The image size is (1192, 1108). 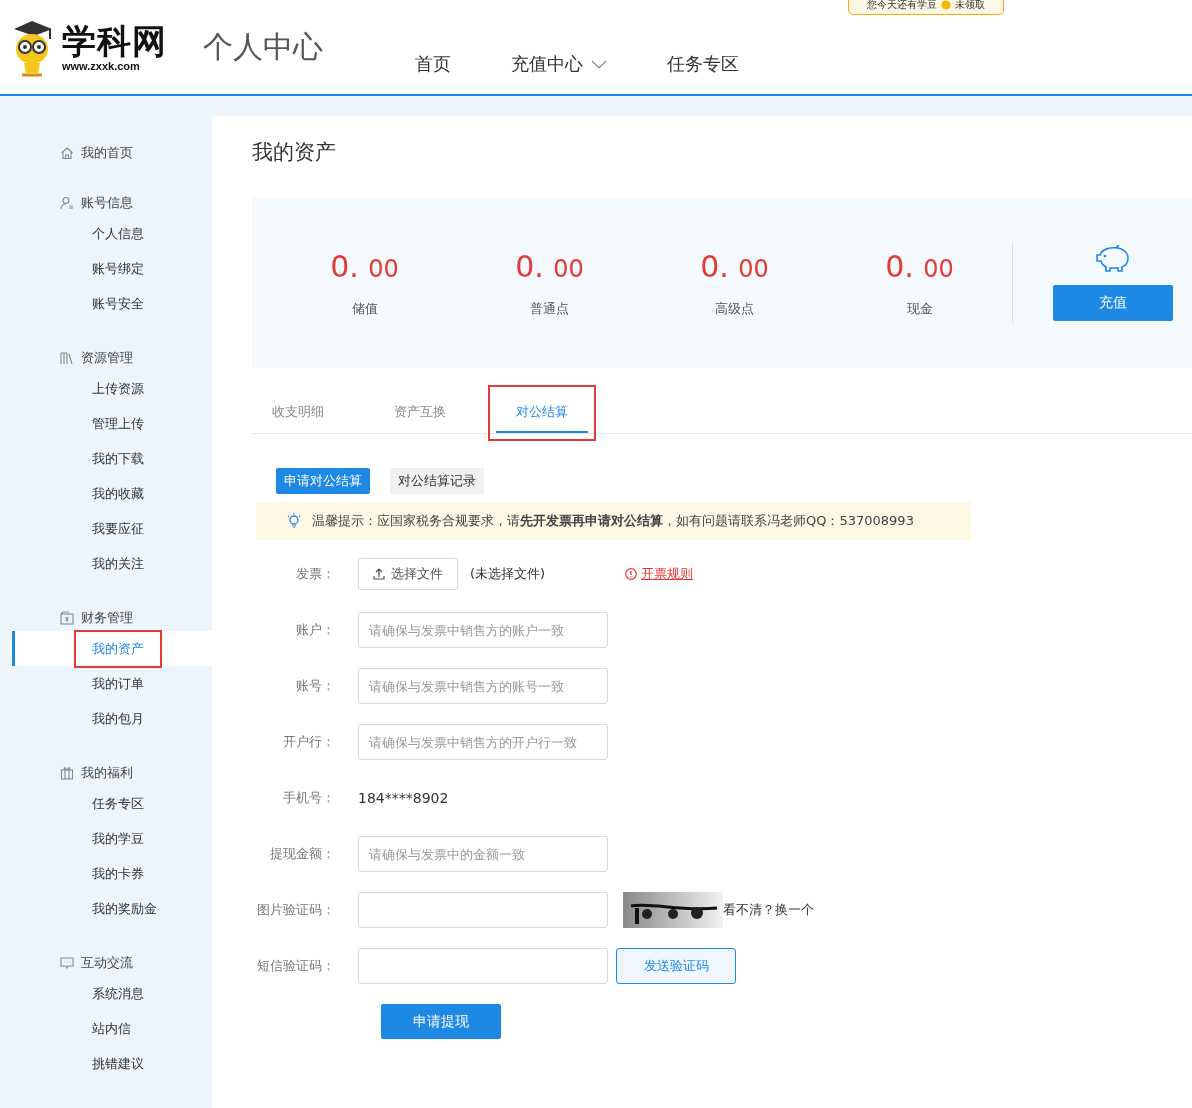 I want to click on asset-label: 现金, so click(x=919, y=308).